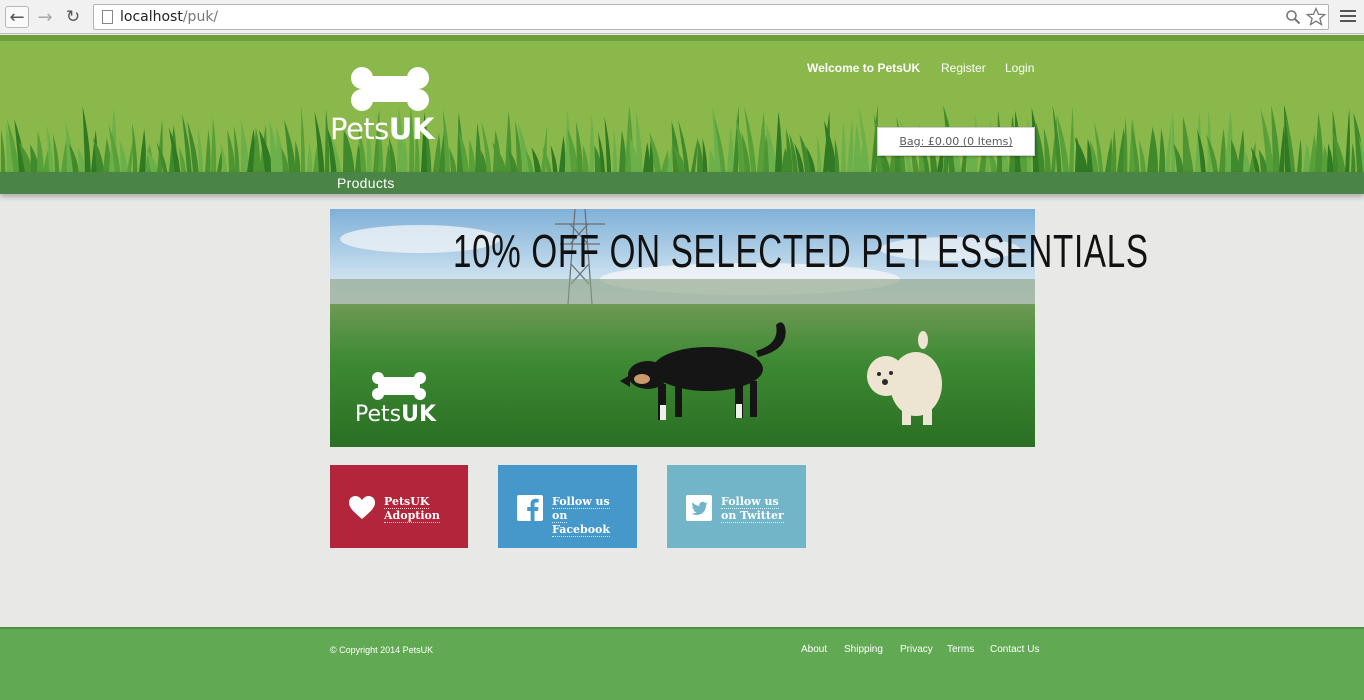 The width and height of the screenshot is (1364, 700). Describe the element at coordinates (581, 516) in the screenshot. I see `facebook-tile-label: Follow us on Facebook` at that location.